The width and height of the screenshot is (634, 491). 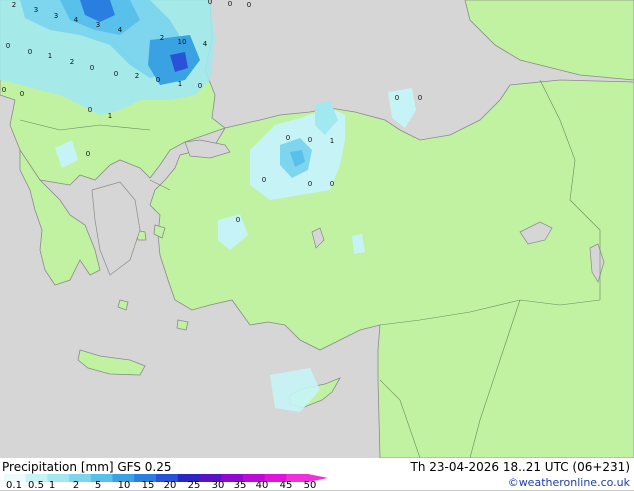 I want to click on point-value: 10, so click(x=182, y=42).